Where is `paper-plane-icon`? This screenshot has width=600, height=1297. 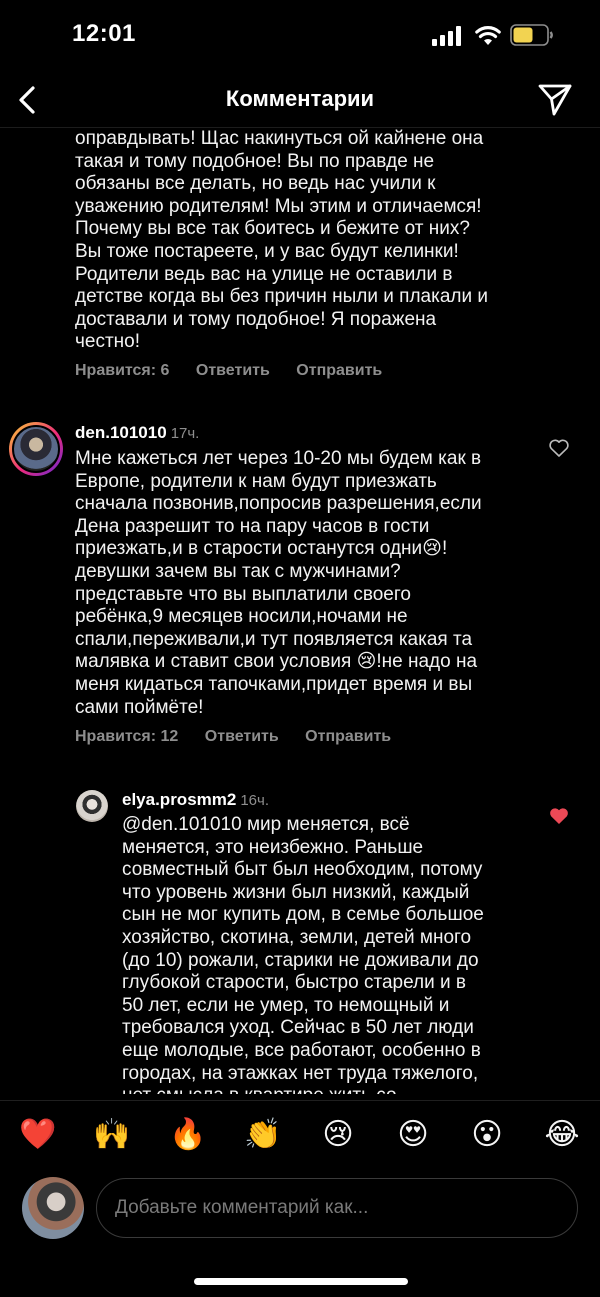 paper-plane-icon is located at coordinates (555, 99).